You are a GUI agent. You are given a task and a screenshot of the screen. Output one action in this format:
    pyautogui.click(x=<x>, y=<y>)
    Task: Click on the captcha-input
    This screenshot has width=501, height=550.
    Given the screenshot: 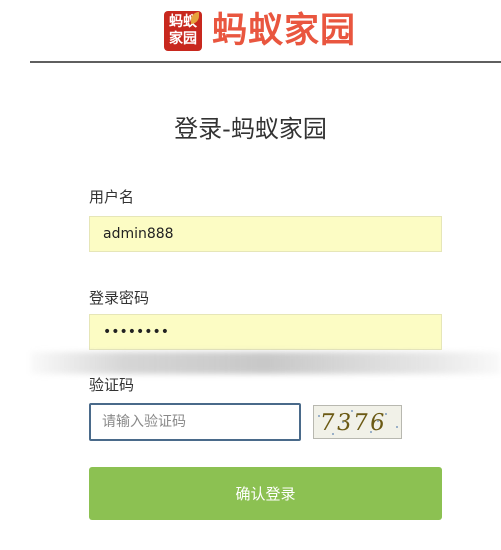 What is the action you would take?
    pyautogui.click(x=195, y=422)
    